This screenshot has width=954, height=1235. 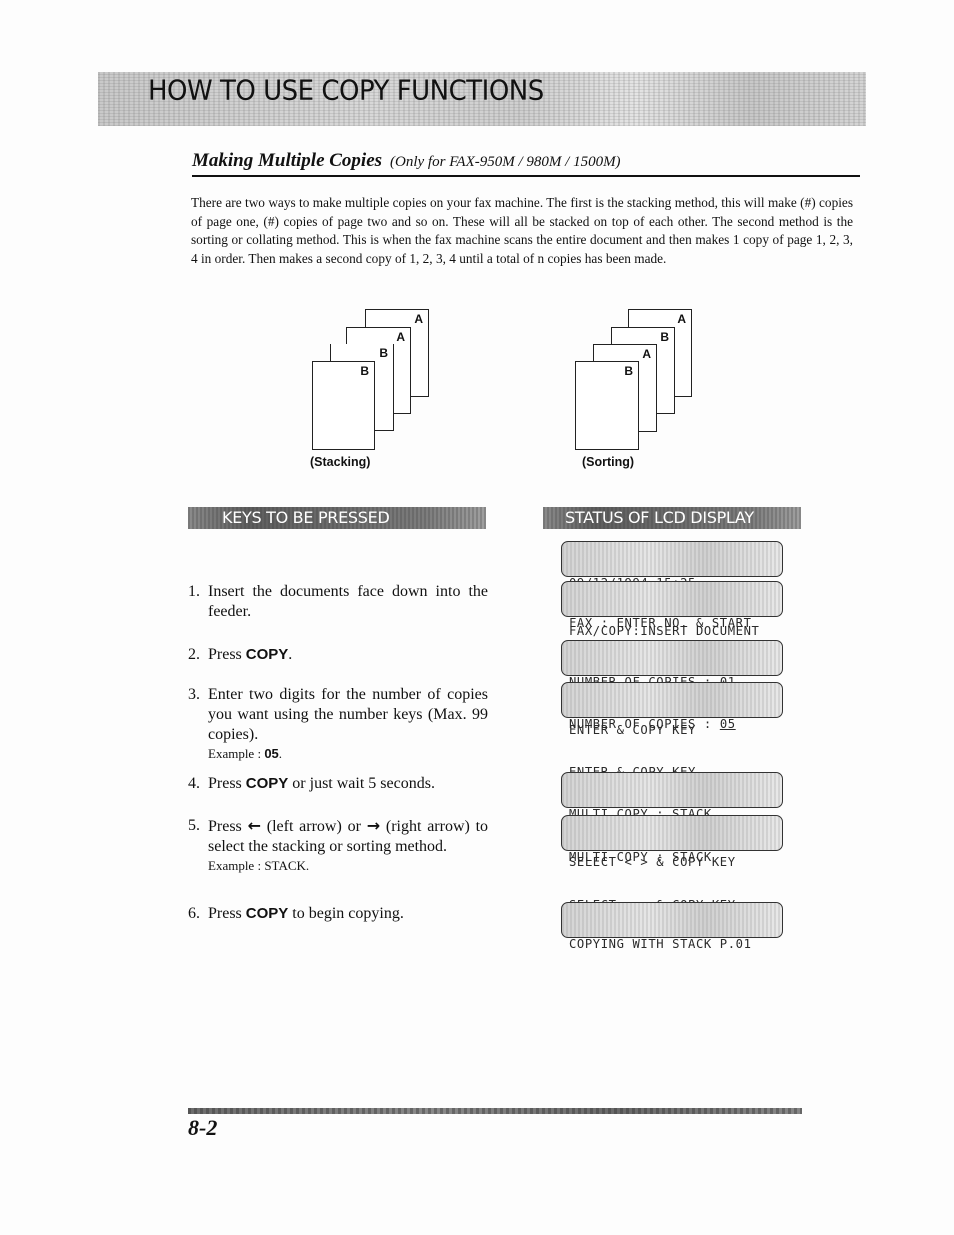 I want to click on lcd-display-4: NUMBER OF COPIES : 05 ENTER & COPY KEY, so click(x=672, y=730).